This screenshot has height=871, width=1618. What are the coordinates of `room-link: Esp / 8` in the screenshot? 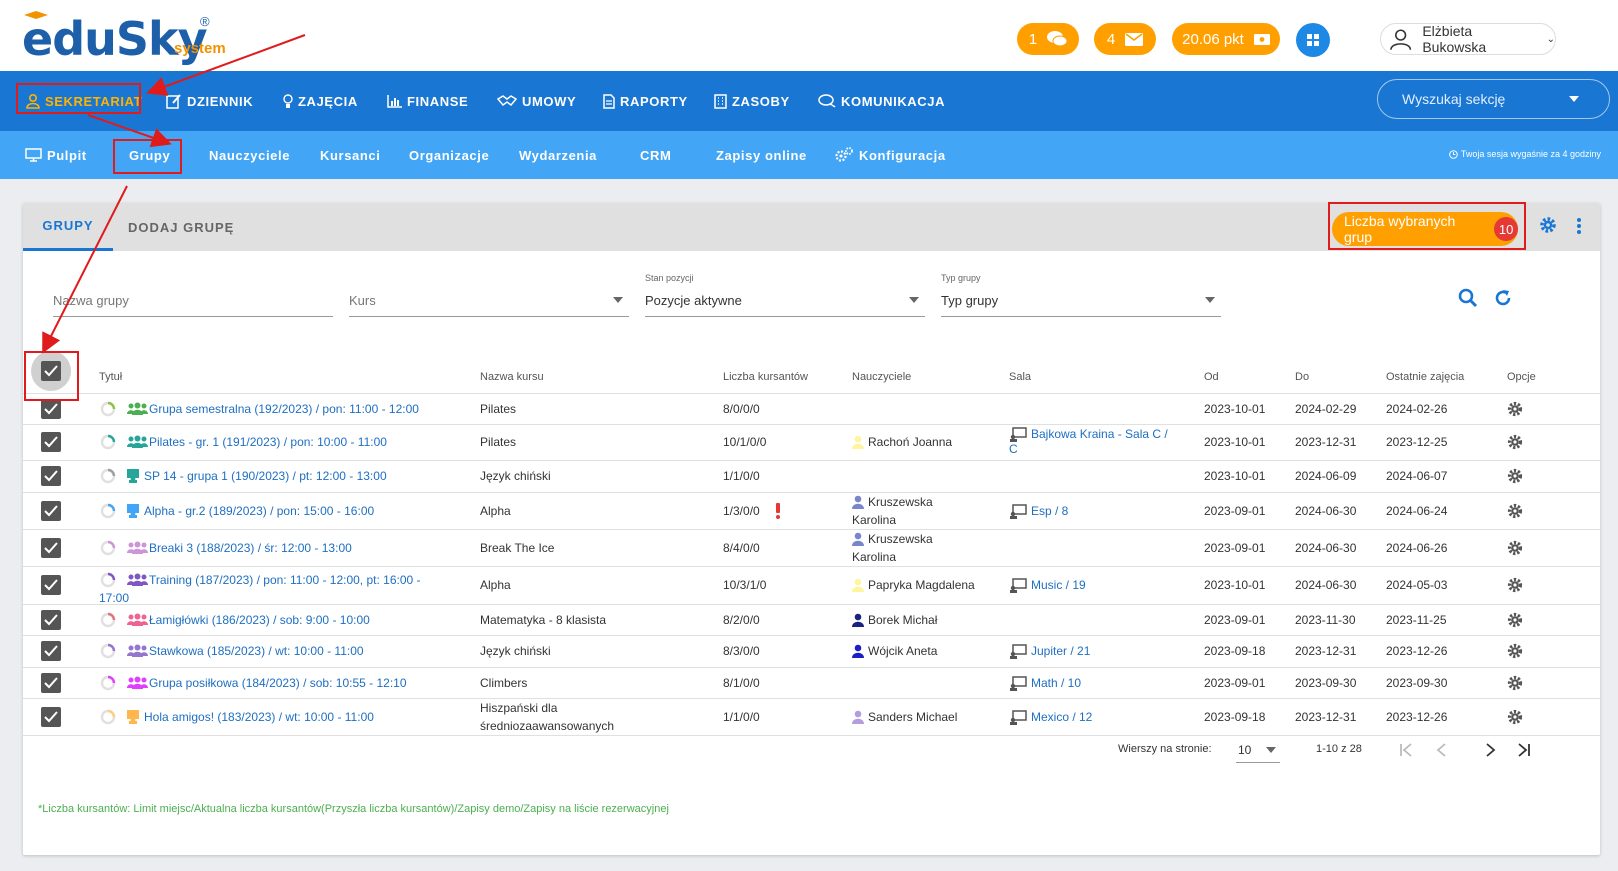 It's located at (1049, 511).